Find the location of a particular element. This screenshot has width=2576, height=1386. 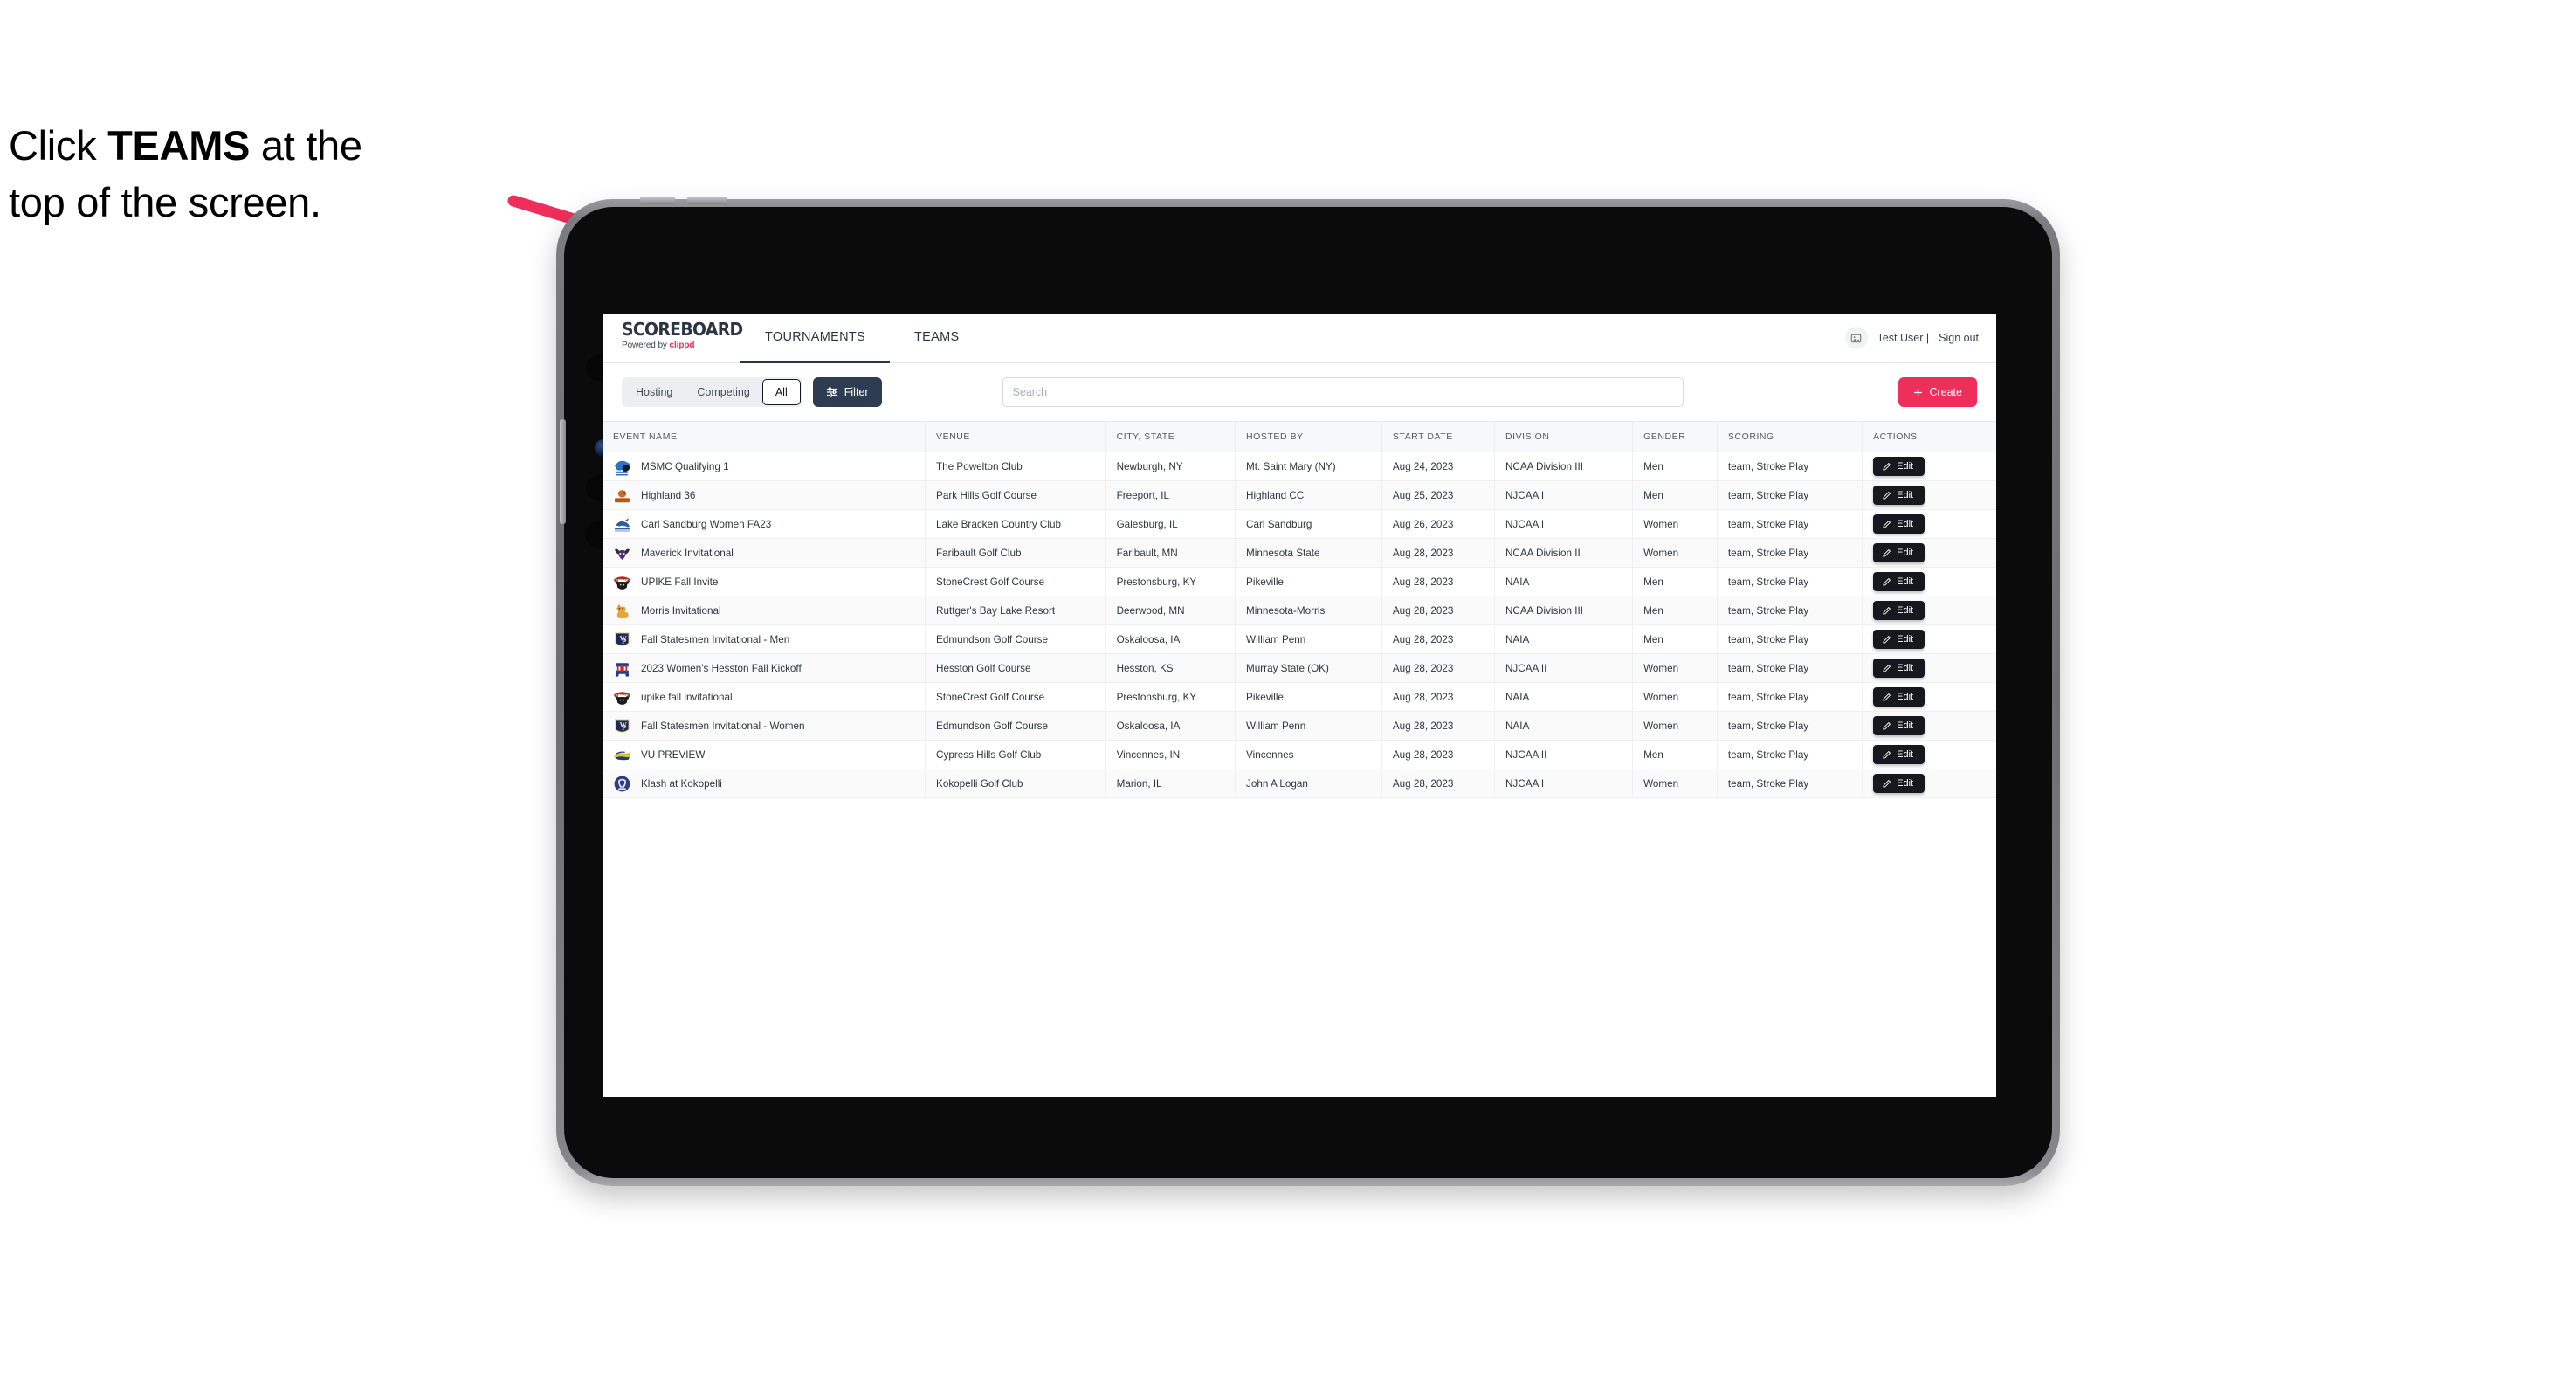

cell-start-date: Aug 24, 2023 is located at coordinates (1438, 466).